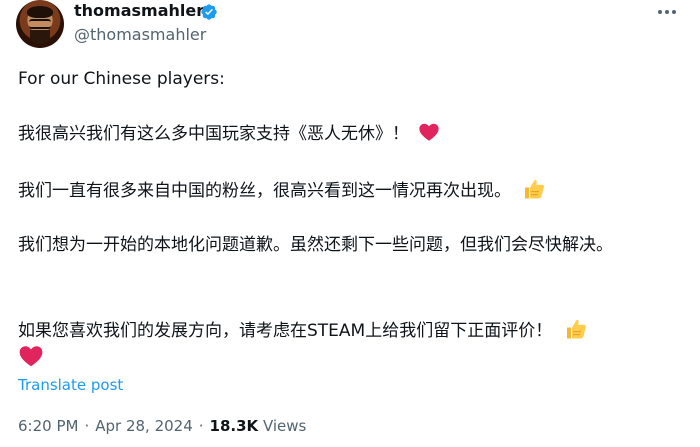 This screenshot has height=447, width=700. I want to click on tweet-paragraph-5: 如果您喜欢我们的发展方向，请考虑在STEAM上给我们留下正面评价！, so click(338, 330).